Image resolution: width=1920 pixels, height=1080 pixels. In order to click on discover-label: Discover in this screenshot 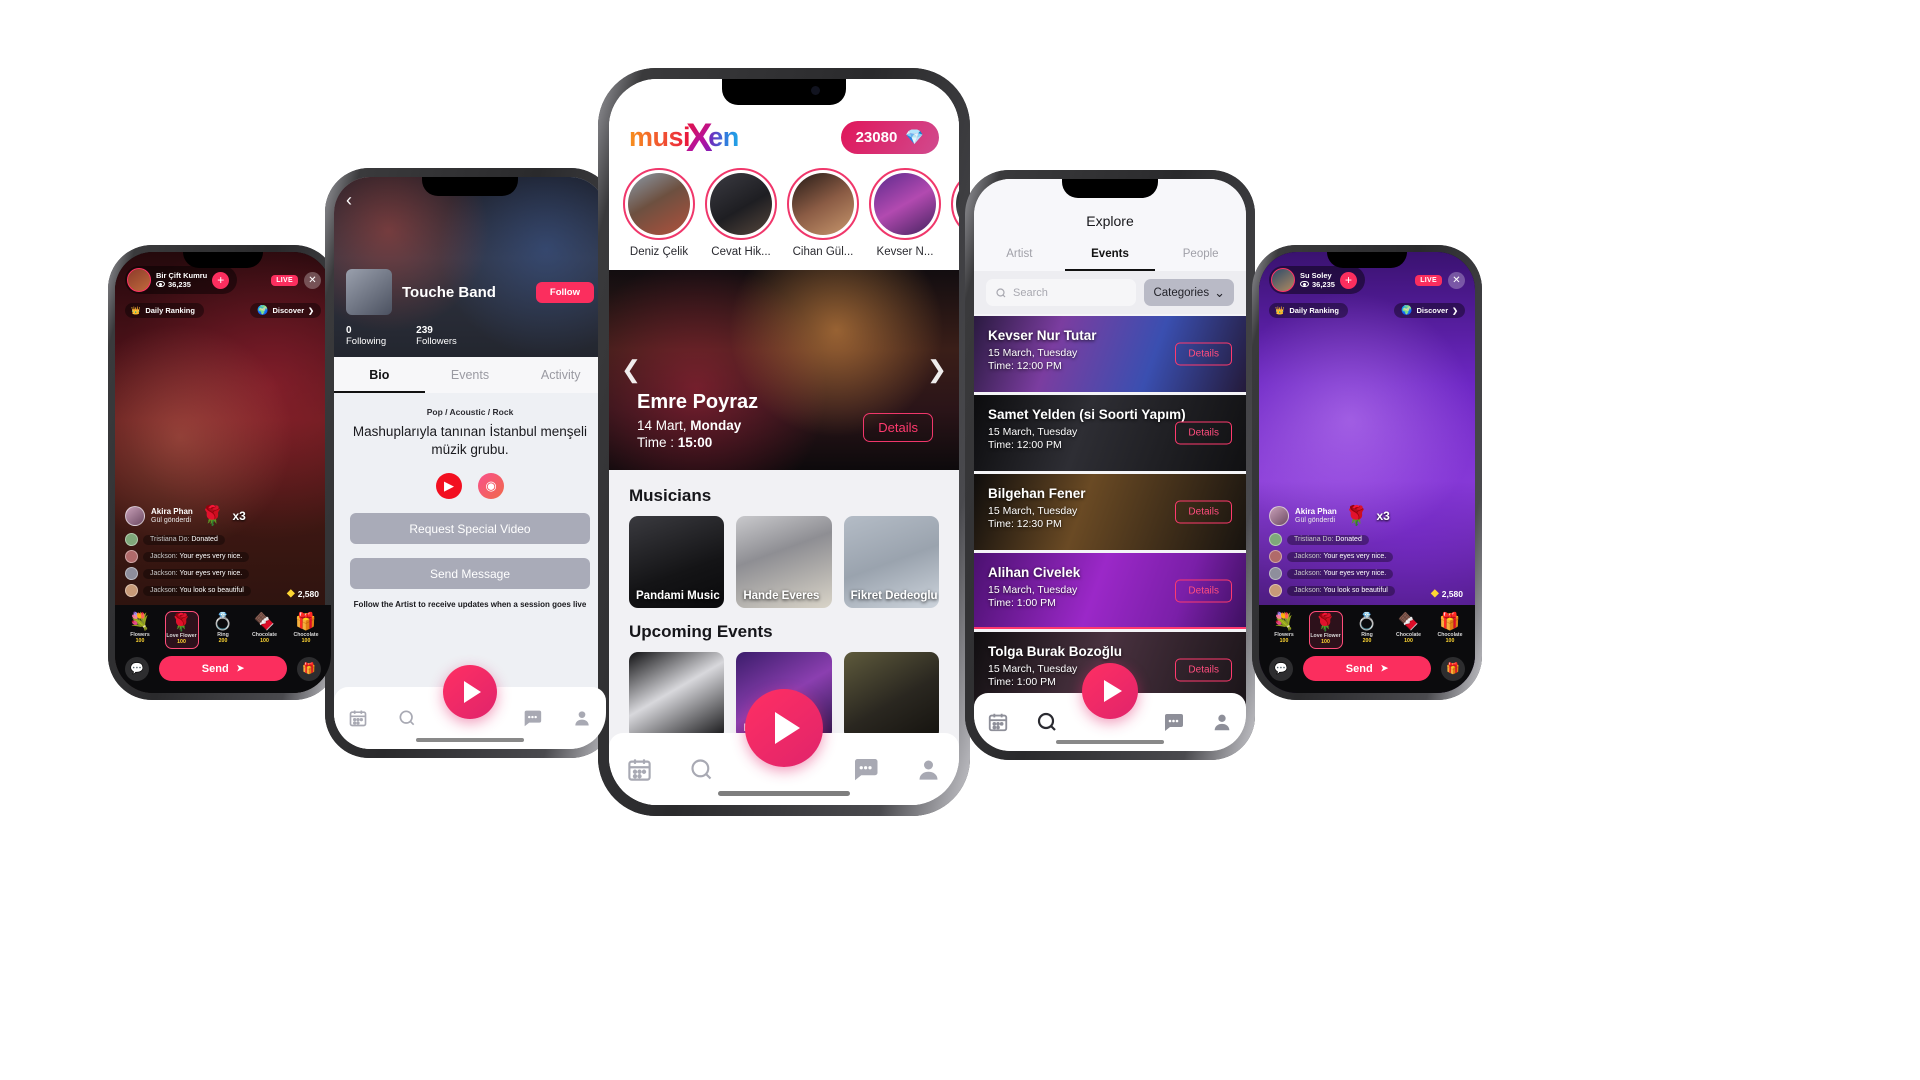, I will do `click(288, 310)`.